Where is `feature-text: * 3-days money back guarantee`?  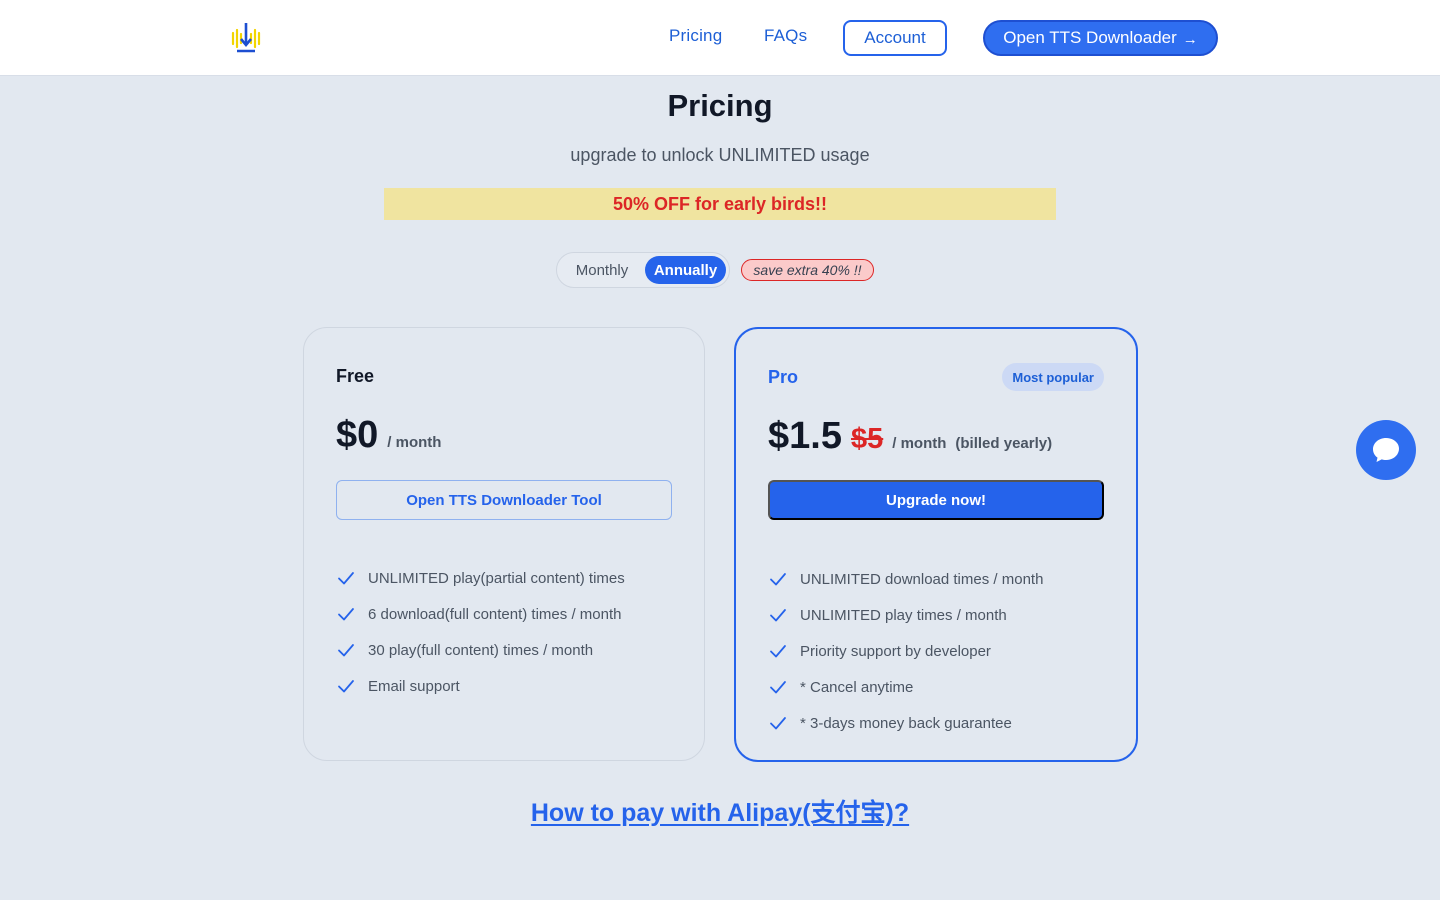 feature-text: * 3-days money back guarantee is located at coordinates (906, 723).